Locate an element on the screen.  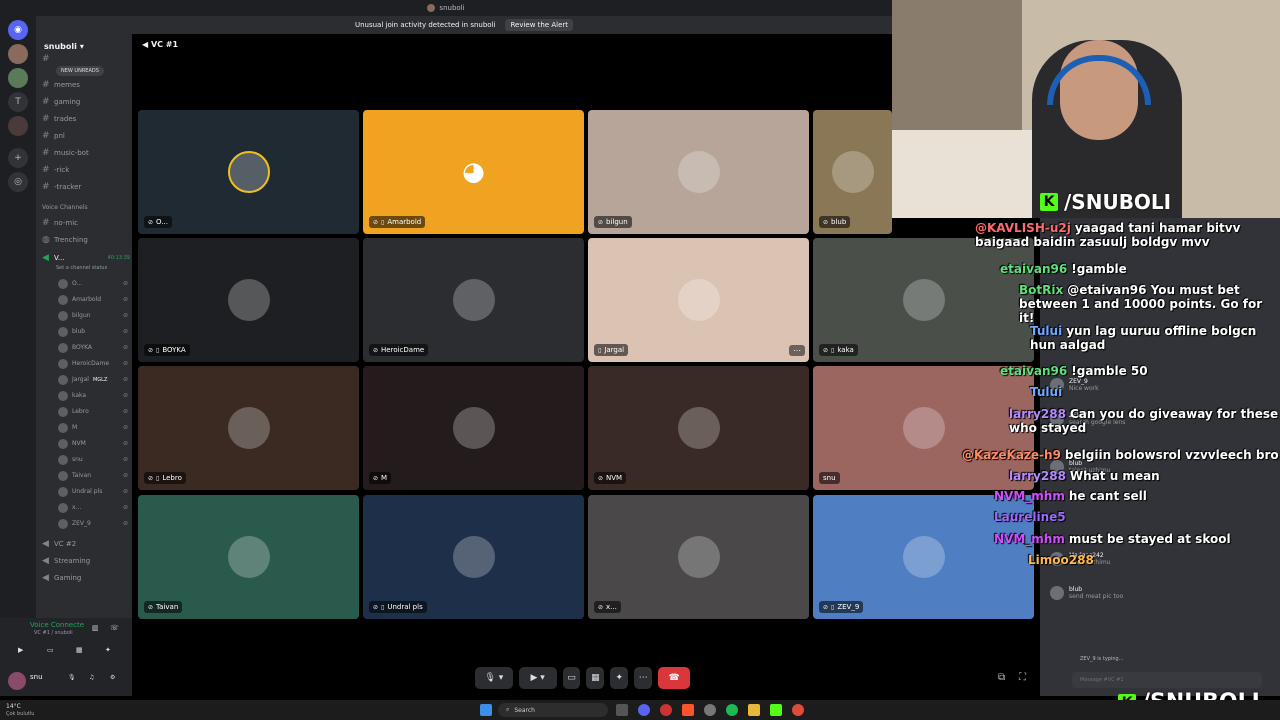
headphone-icon: ♫ is located at coordinates (91, 677).